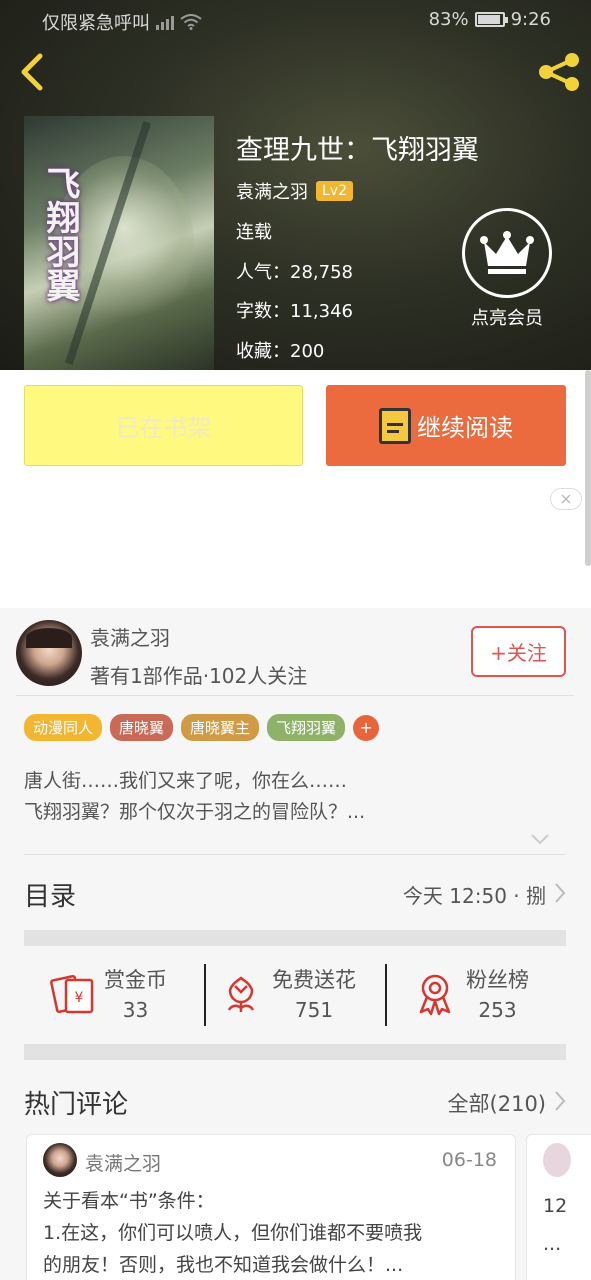 Image resolution: width=591 pixels, height=1280 pixels. Describe the element at coordinates (129, 1201) in the screenshot. I see `comment-line: 关于看本“书”条件：` at that location.